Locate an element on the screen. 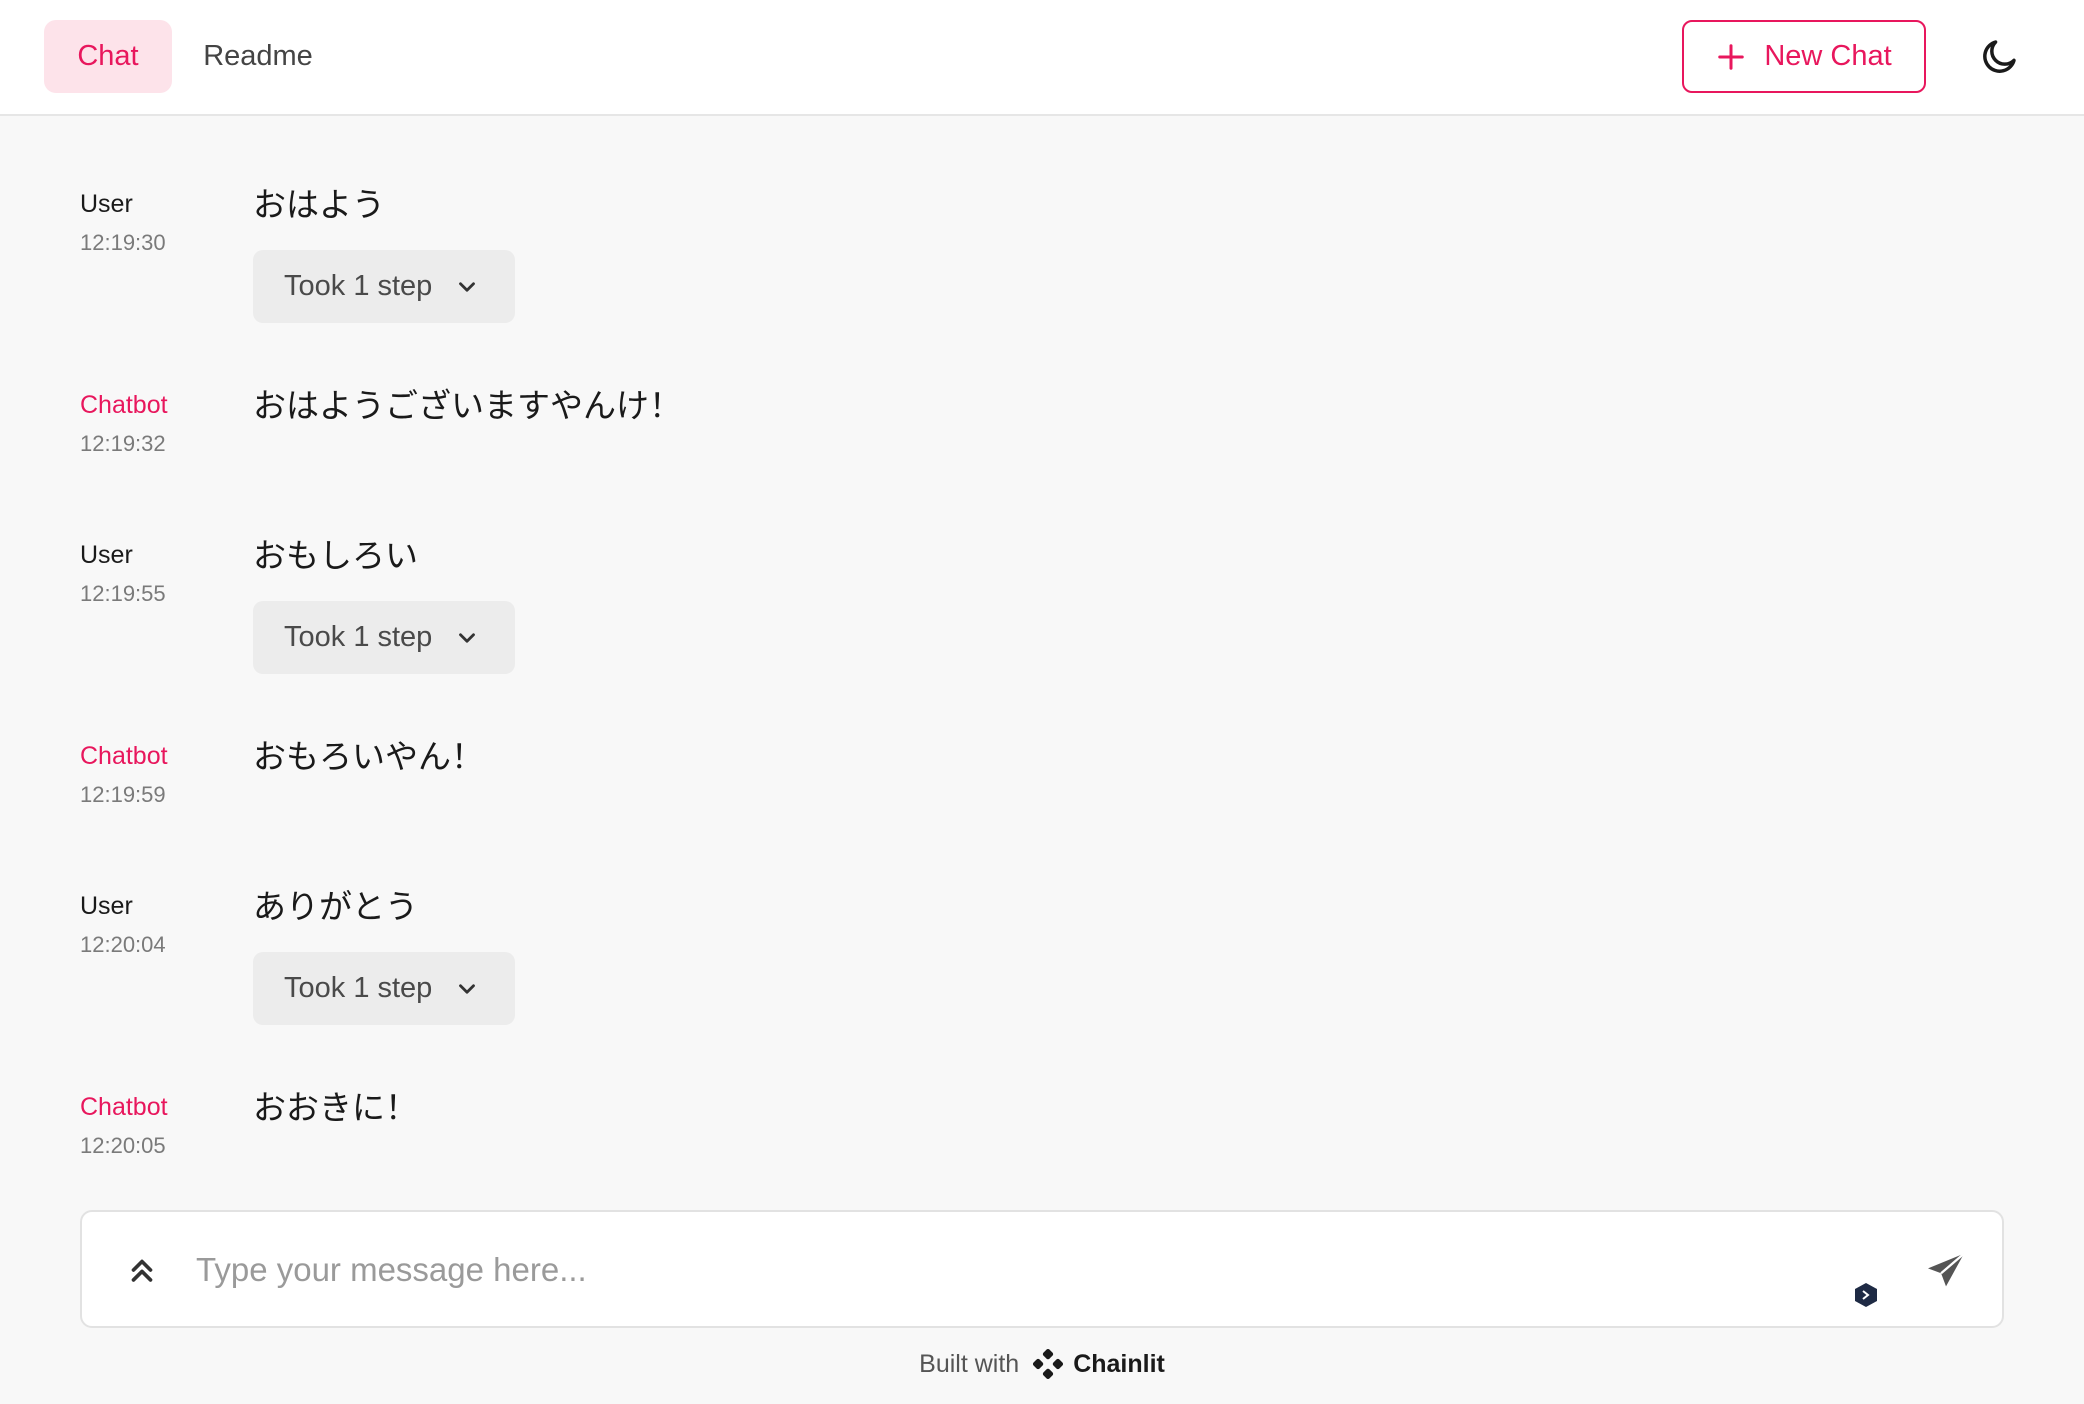 The height and width of the screenshot is (1404, 2084). tab-readme: Readme is located at coordinates (258, 56).